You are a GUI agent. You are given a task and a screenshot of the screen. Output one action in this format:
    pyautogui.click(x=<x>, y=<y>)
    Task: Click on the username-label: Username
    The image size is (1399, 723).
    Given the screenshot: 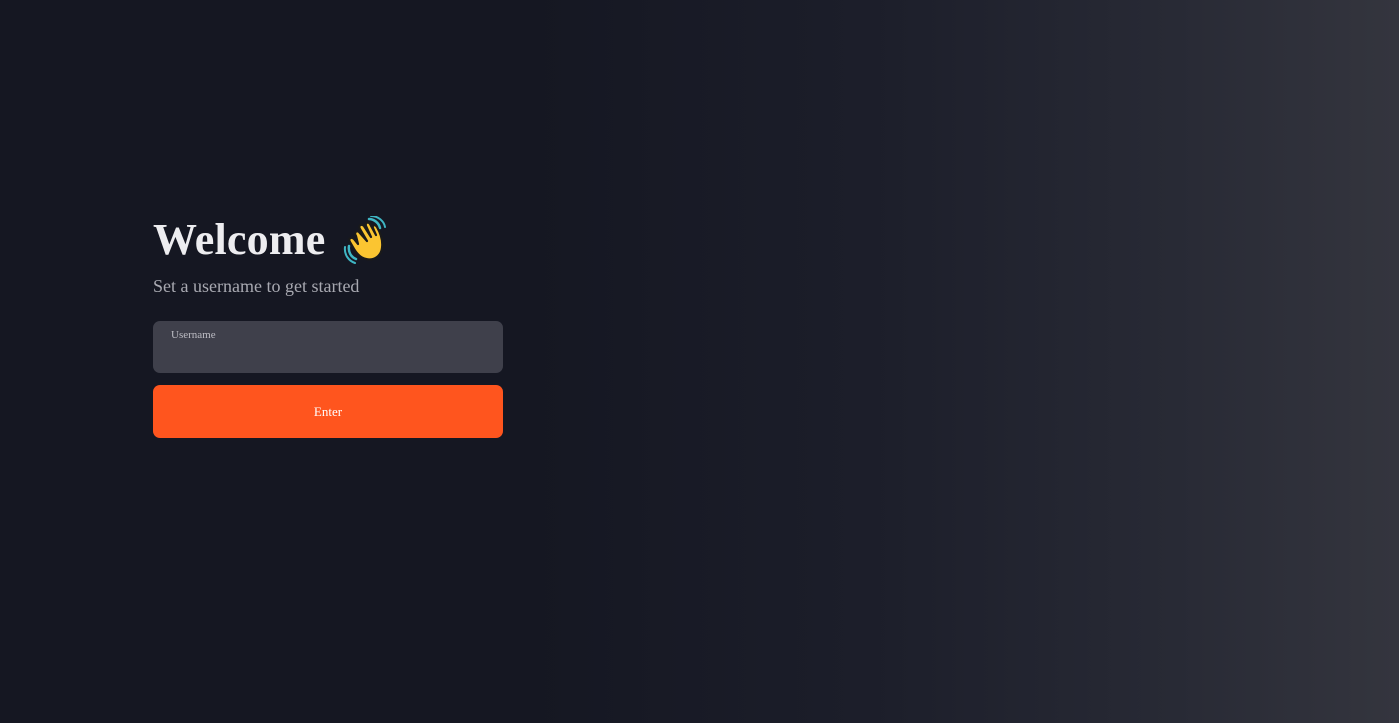 What is the action you would take?
    pyautogui.click(x=193, y=335)
    